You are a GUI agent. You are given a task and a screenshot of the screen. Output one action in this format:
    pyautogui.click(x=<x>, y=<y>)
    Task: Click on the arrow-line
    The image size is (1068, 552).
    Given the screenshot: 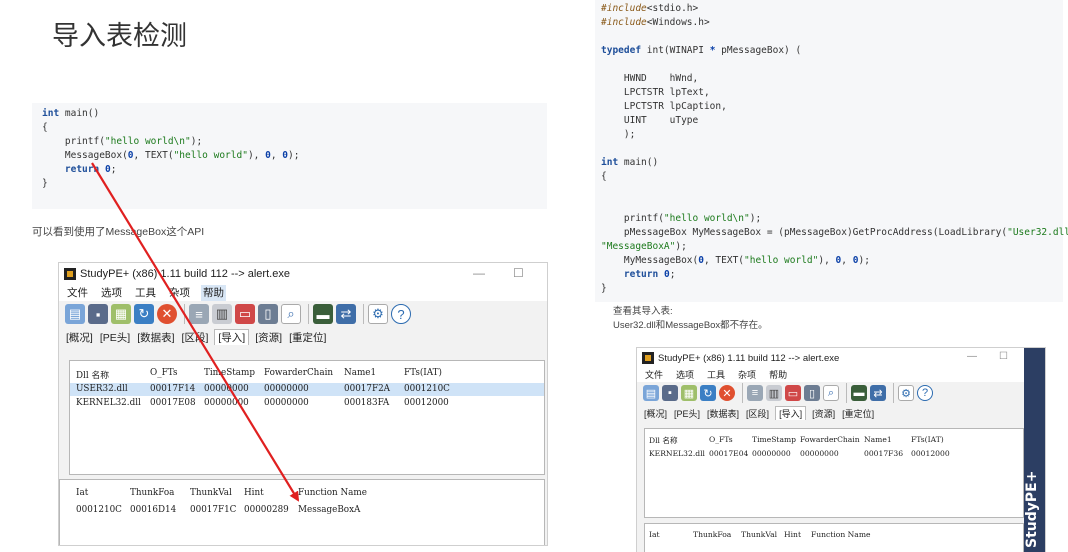 What is the action you would take?
    pyautogui.click(x=195, y=332)
    